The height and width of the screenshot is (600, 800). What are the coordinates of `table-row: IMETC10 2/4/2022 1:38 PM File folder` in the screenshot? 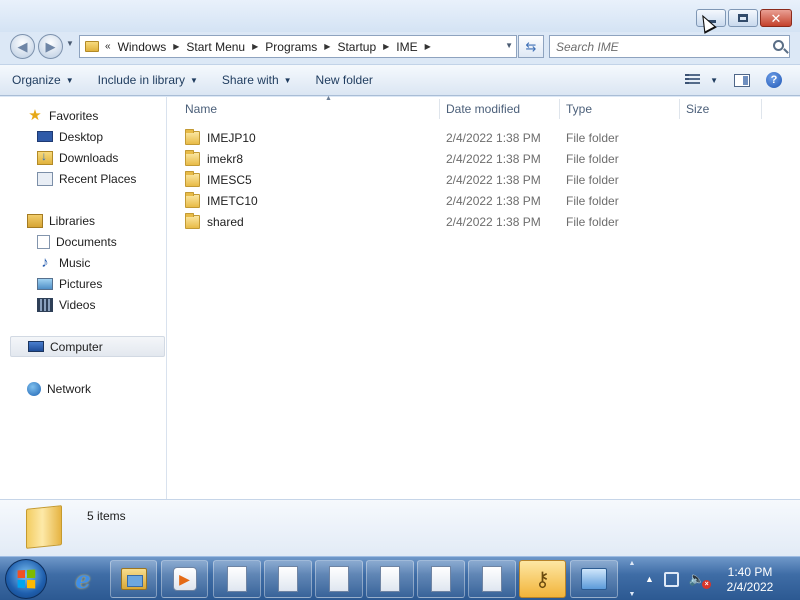 It's located at (483, 200).